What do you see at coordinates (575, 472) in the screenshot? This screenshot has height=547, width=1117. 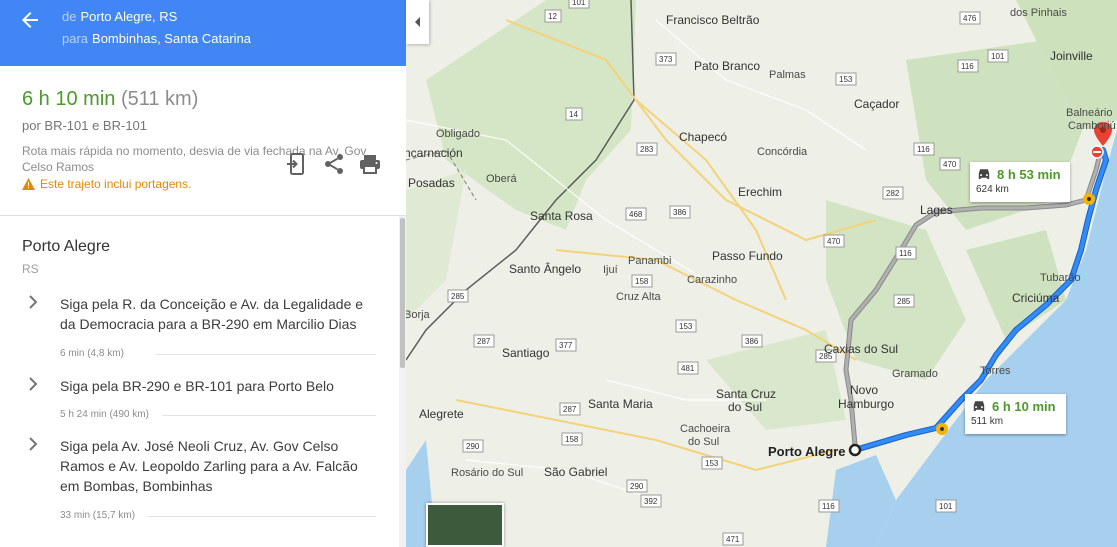 I see `place-label: São Gabriel` at bounding box center [575, 472].